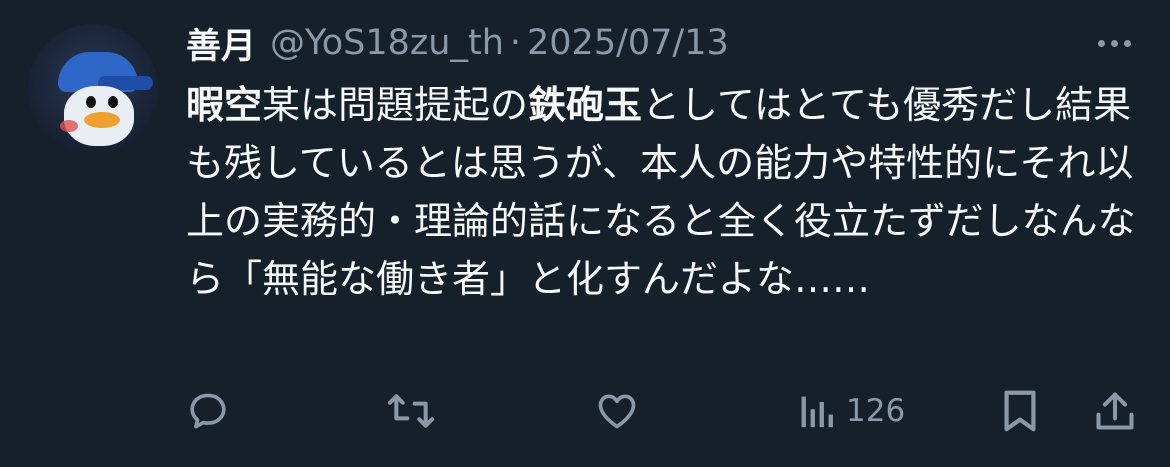 The width and height of the screenshot is (1170, 467). Describe the element at coordinates (817, 412) in the screenshot. I see `views-icon` at that location.